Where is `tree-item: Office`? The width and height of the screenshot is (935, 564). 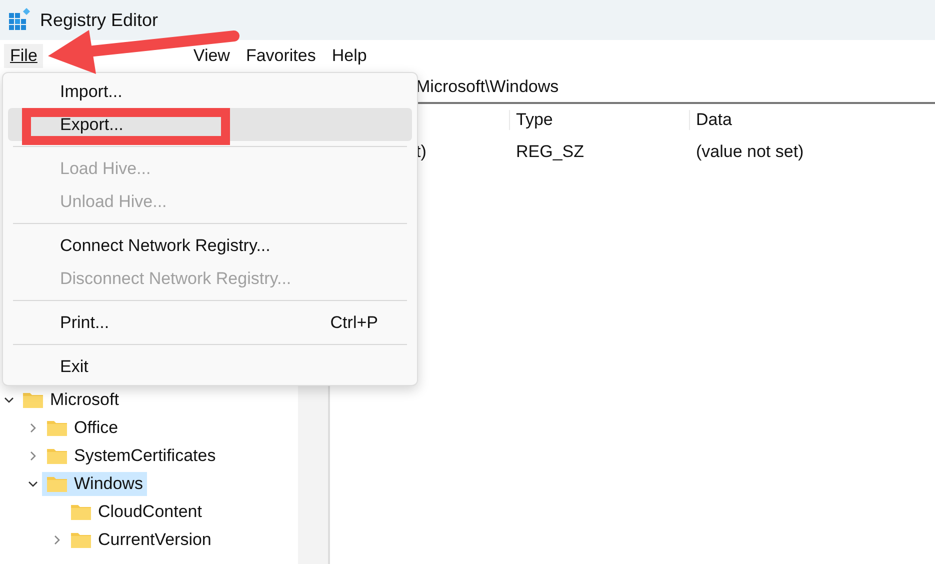 tree-item: Office is located at coordinates (82, 428).